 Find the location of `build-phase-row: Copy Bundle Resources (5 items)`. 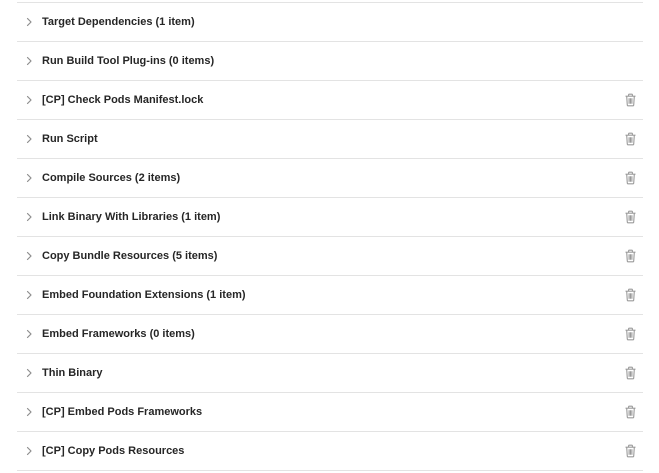

build-phase-row: Copy Bundle Resources (5 items) is located at coordinates (330, 256).